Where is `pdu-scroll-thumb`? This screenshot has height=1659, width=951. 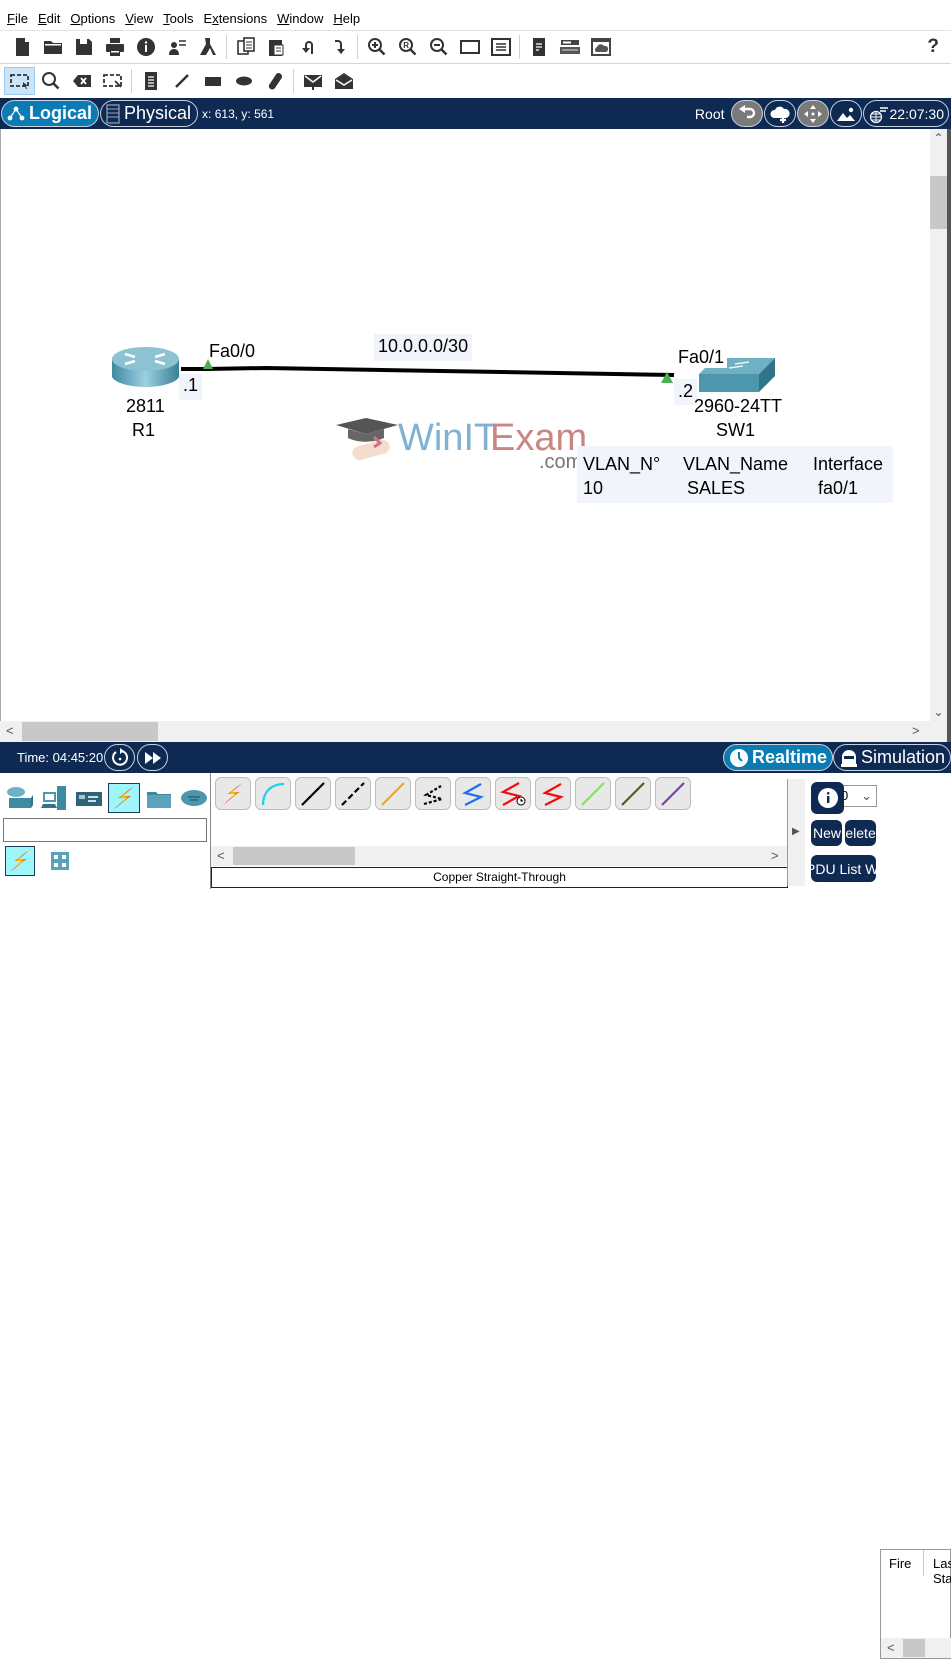 pdu-scroll-thumb is located at coordinates (914, 1648).